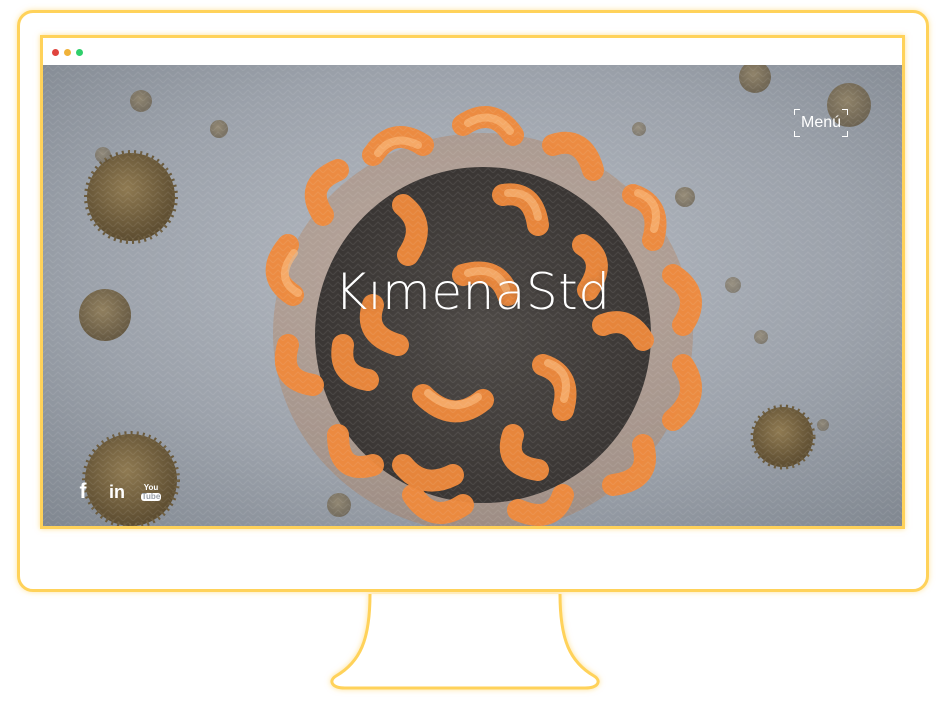 This screenshot has height=701, width=949. Describe the element at coordinates (83, 491) in the screenshot. I see `facebook-icon: f` at that location.